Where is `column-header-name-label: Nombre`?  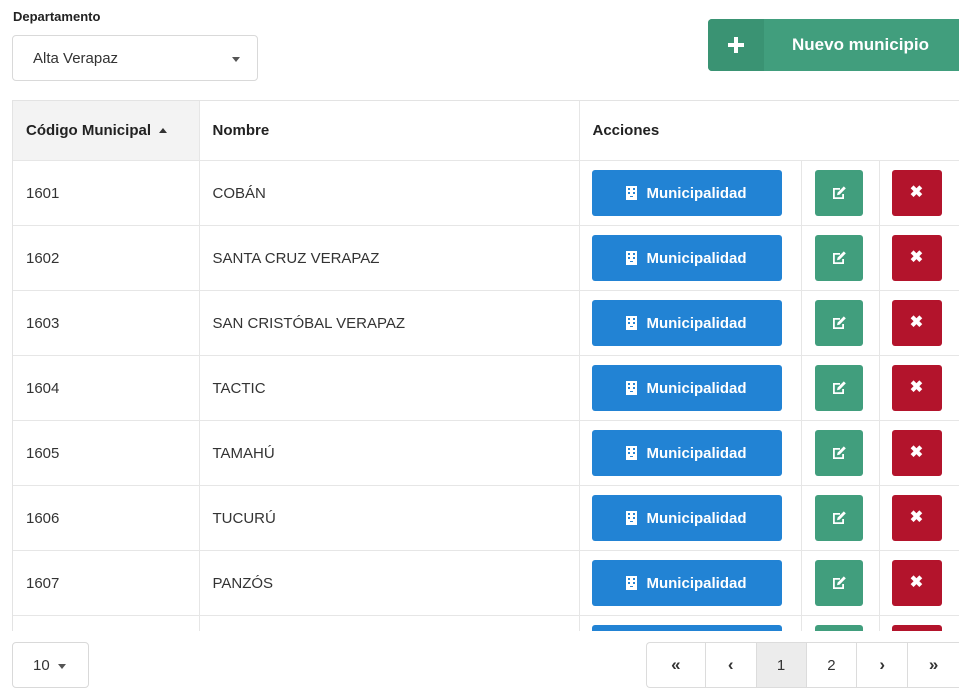 column-header-name-label: Nombre is located at coordinates (241, 130).